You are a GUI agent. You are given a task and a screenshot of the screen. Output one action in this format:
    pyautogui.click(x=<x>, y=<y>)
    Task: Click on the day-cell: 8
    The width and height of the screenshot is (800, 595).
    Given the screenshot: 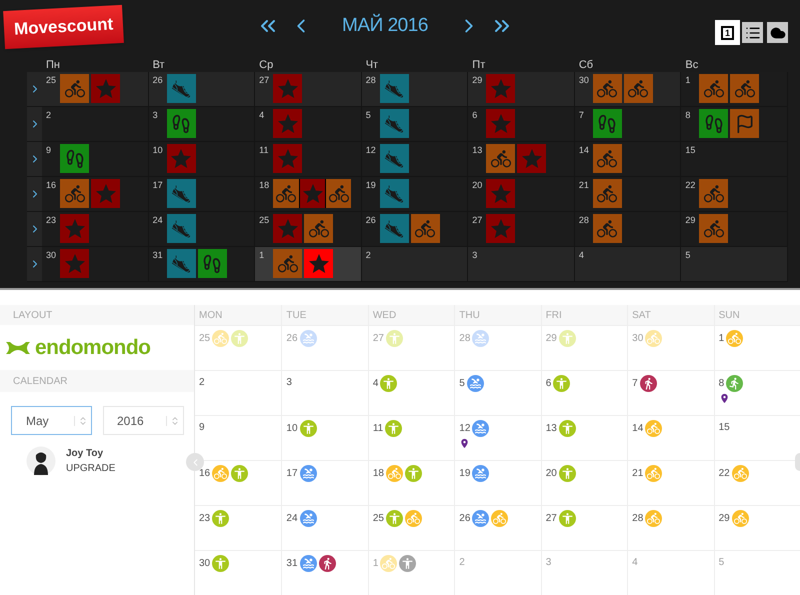 What is the action you would take?
    pyautogui.click(x=734, y=124)
    